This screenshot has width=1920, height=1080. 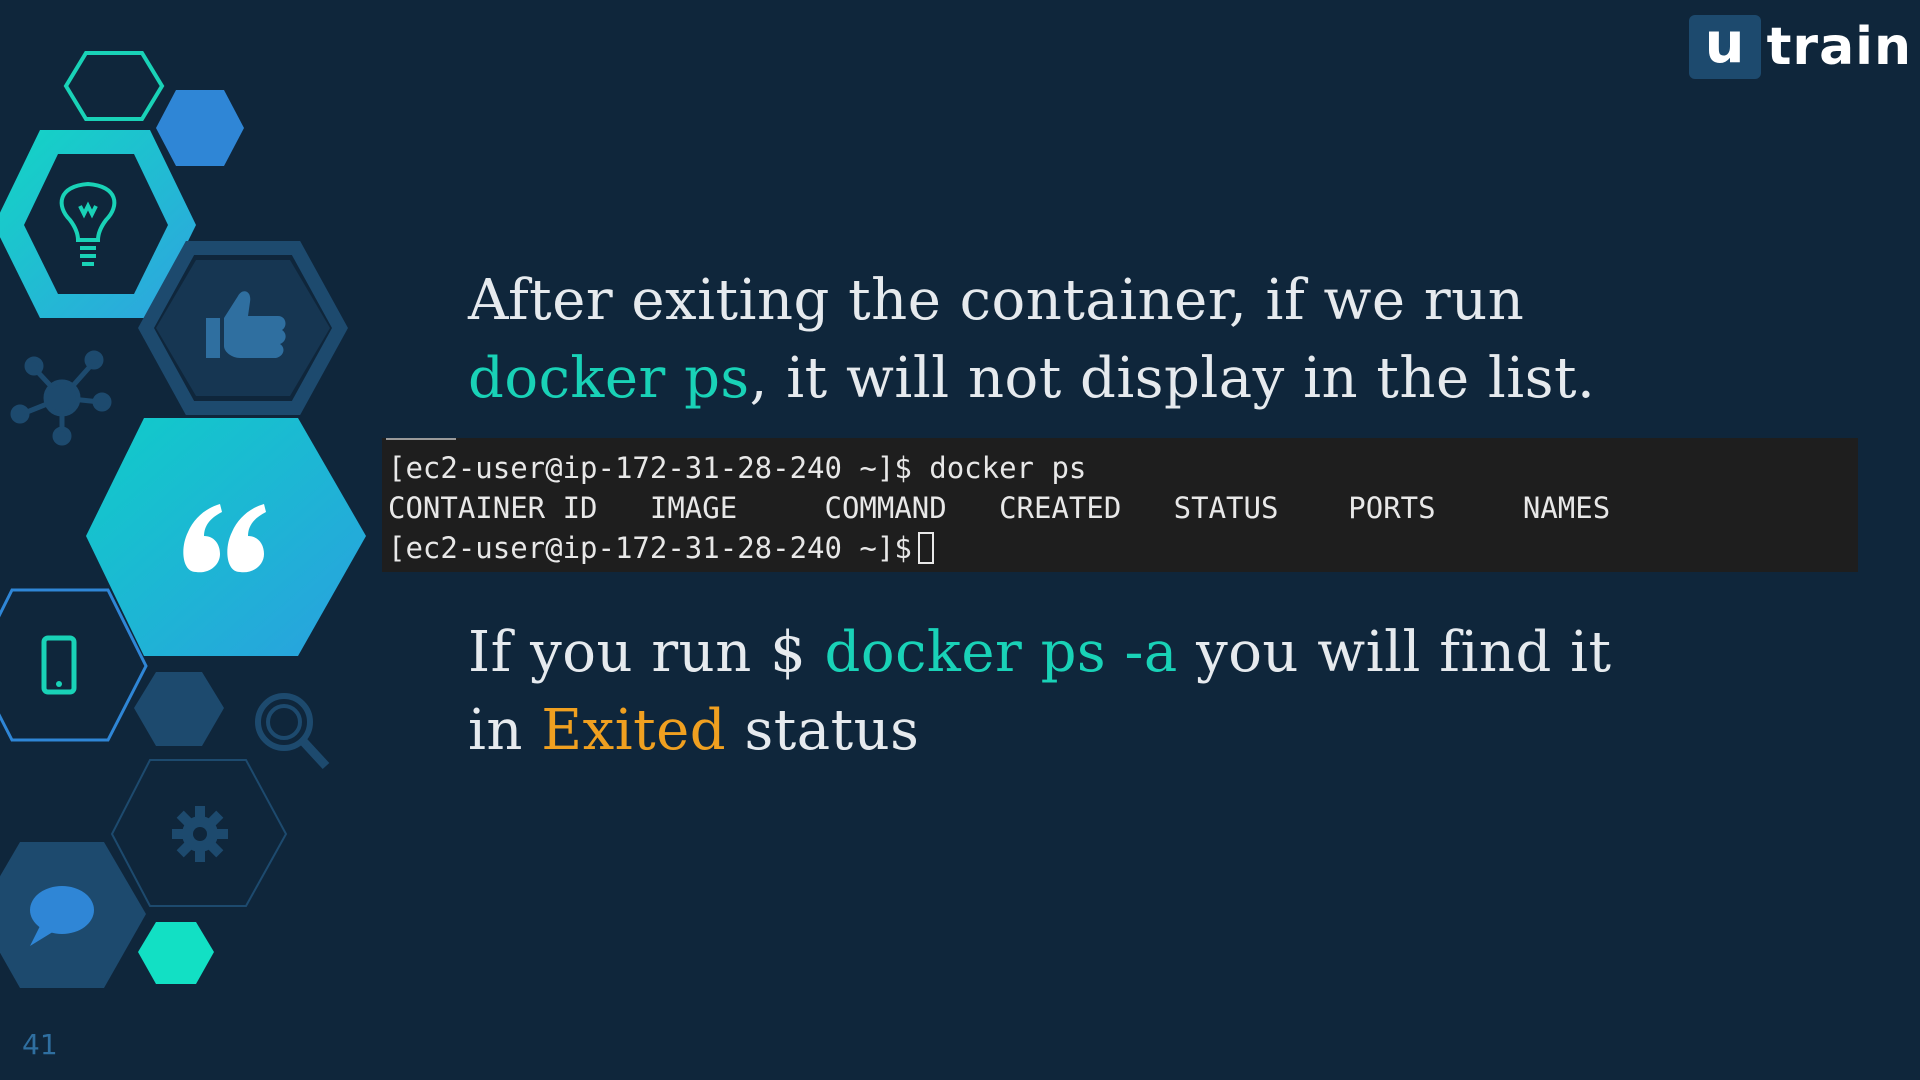 What do you see at coordinates (200, 834) in the screenshot?
I see `gear-icon` at bounding box center [200, 834].